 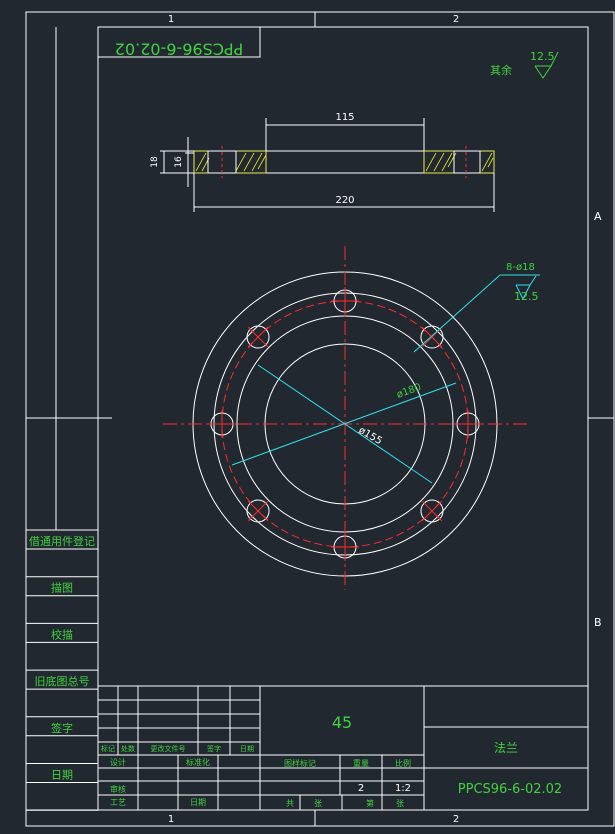 I want to click on rev-sign: 签字, so click(x=214, y=748).